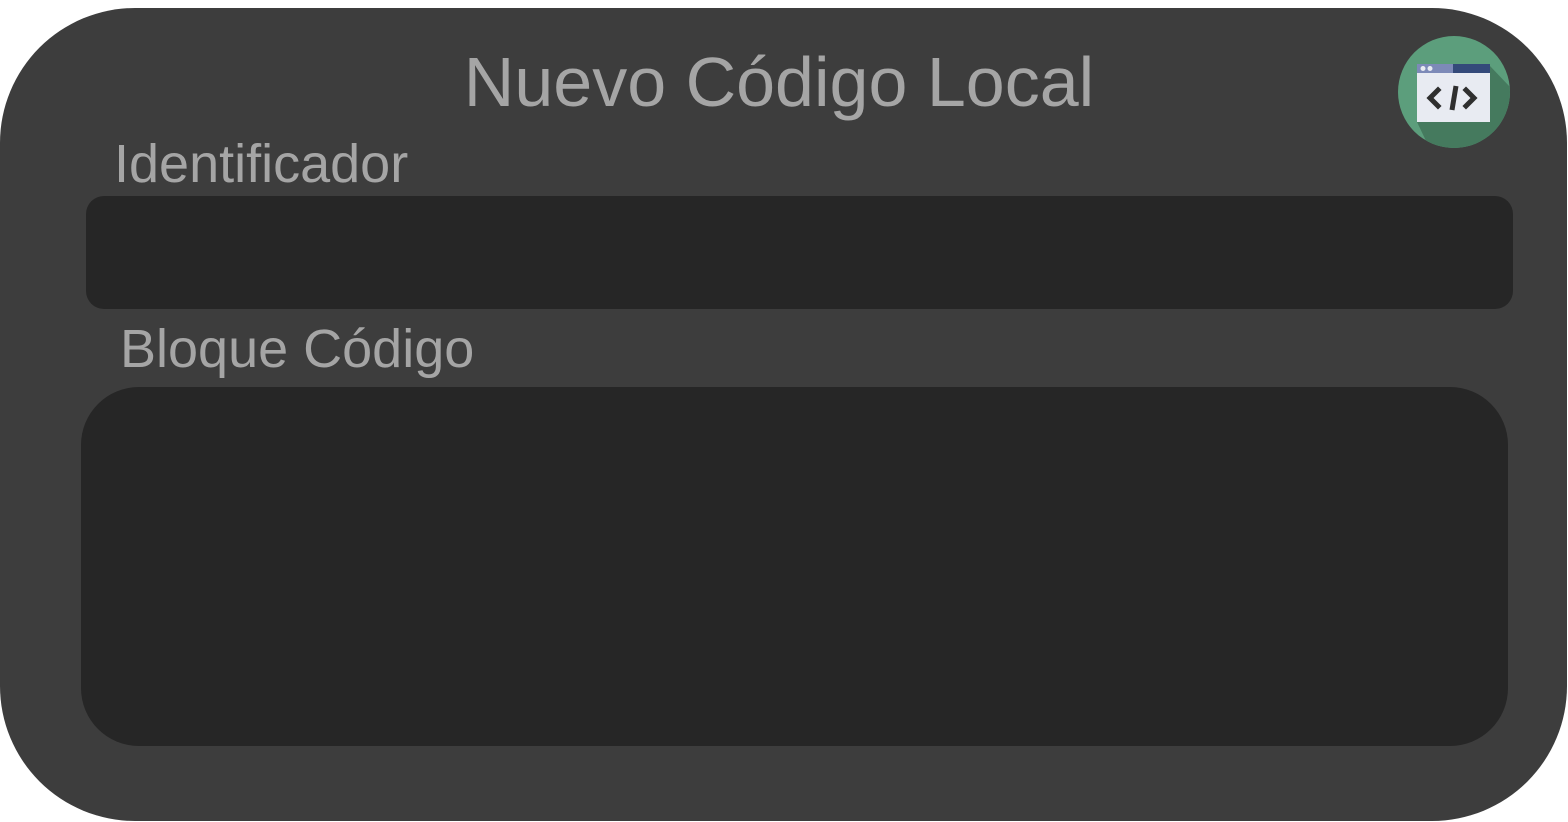 The height and width of the screenshot is (822, 1568). I want to click on identifier-label: Identificador, so click(261, 164).